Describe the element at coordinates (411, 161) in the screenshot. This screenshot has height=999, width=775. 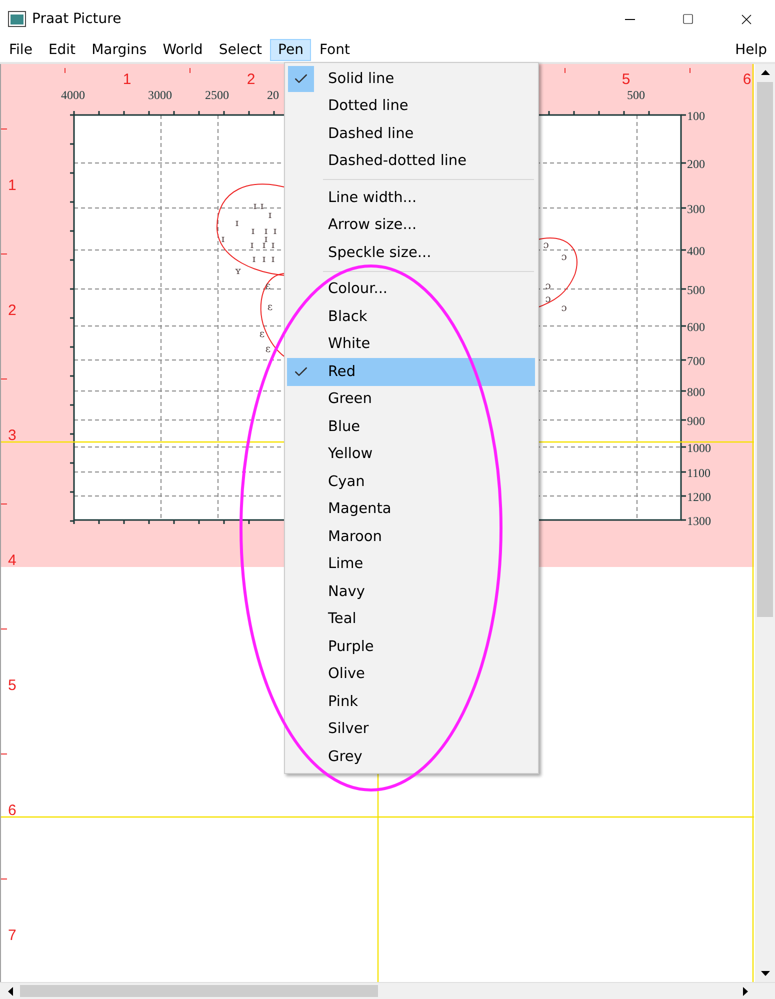
I see `menu-item: Dashed-dotted line` at that location.